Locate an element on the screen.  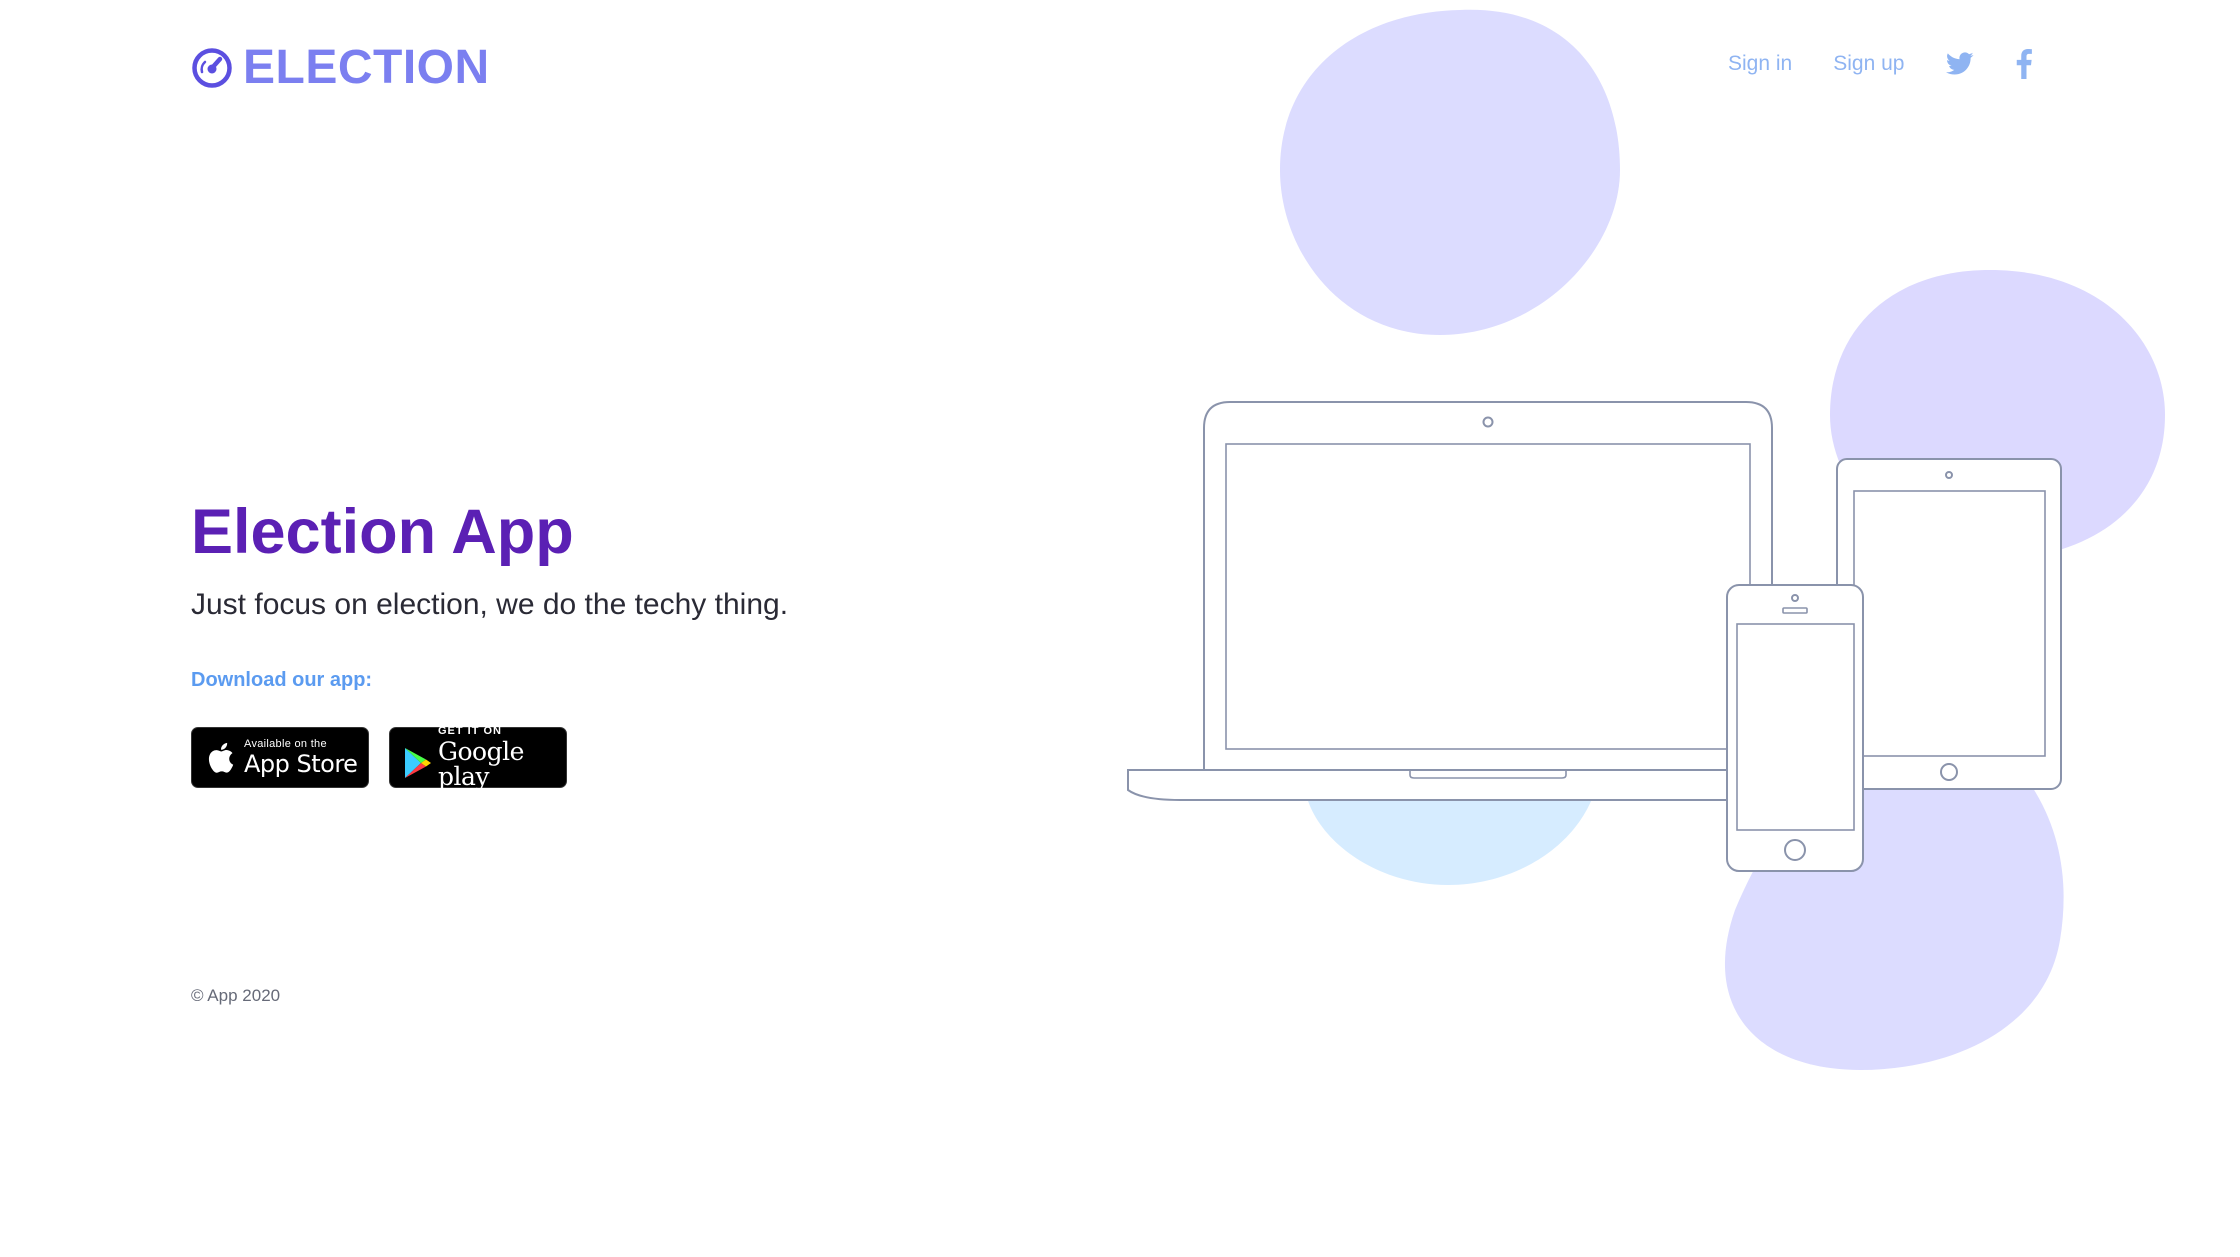
gauge-icon is located at coordinates (212, 68).